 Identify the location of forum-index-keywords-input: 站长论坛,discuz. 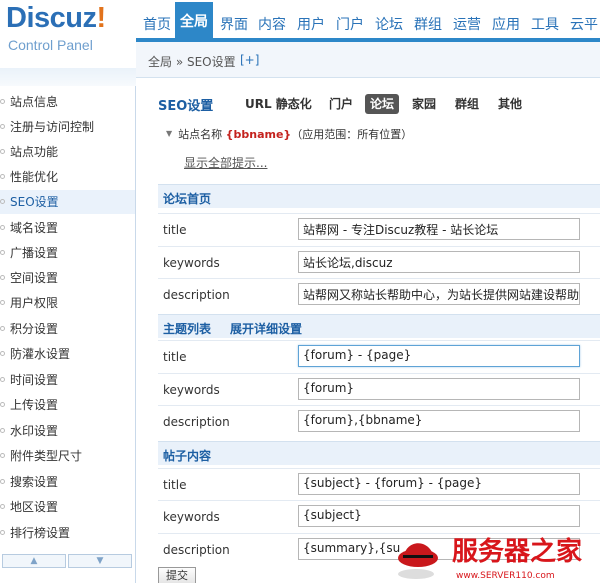
(439, 262).